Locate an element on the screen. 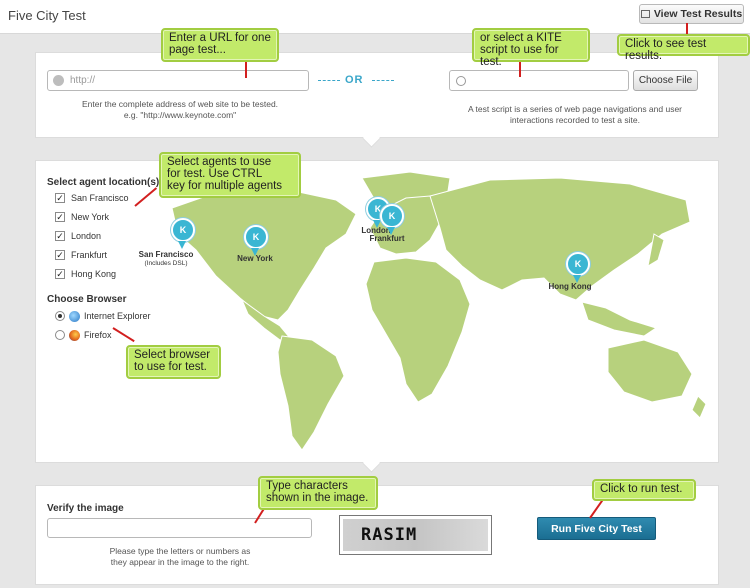  city-label-san-francisco: San Francisco (Includes DSL) is located at coordinates (166, 258).